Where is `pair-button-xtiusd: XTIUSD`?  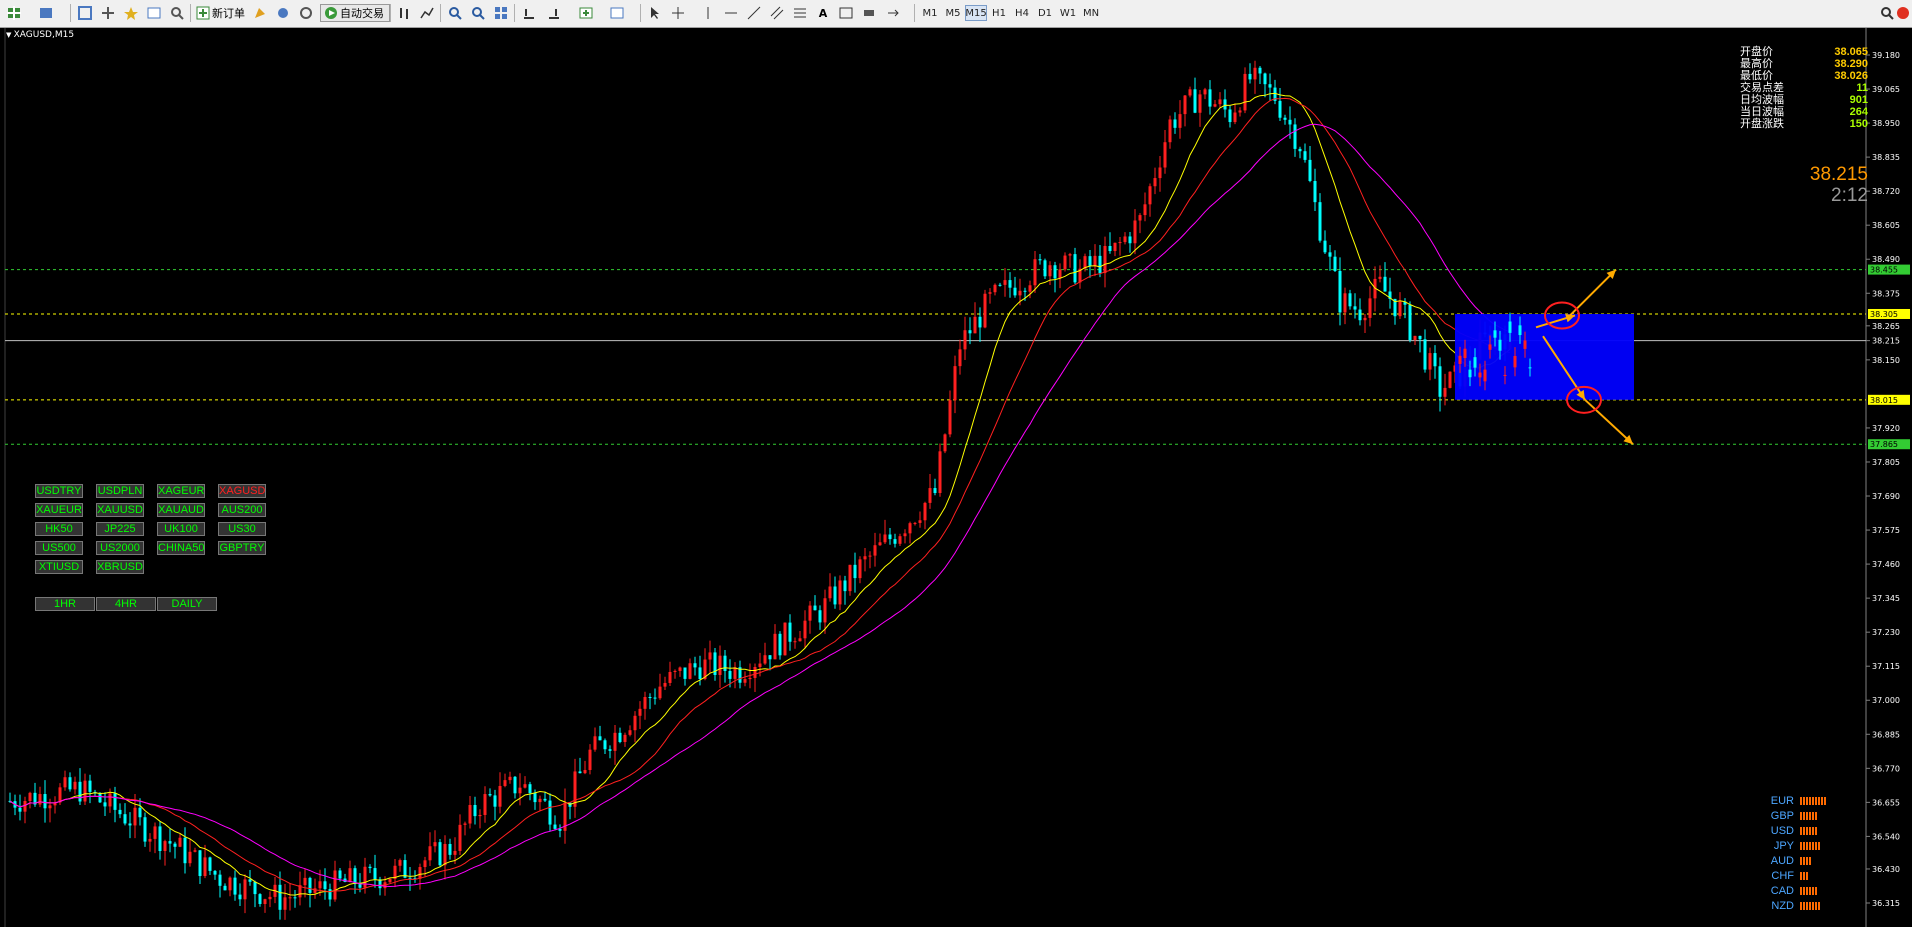
pair-button-xtiusd: XTIUSD is located at coordinates (59, 567).